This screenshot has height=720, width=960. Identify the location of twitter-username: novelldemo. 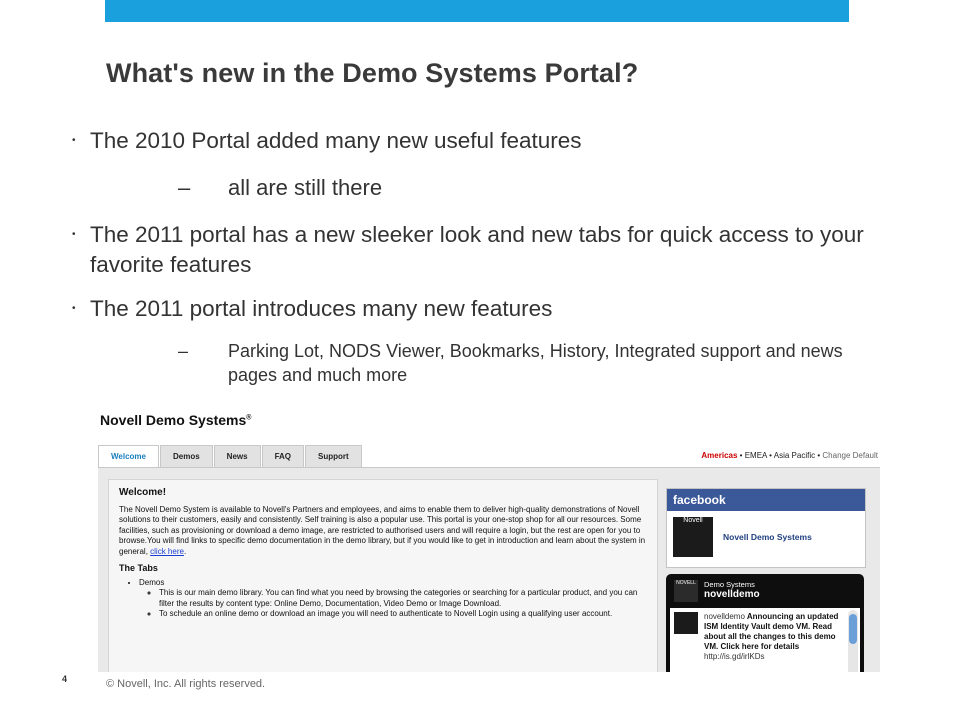
(732, 594).